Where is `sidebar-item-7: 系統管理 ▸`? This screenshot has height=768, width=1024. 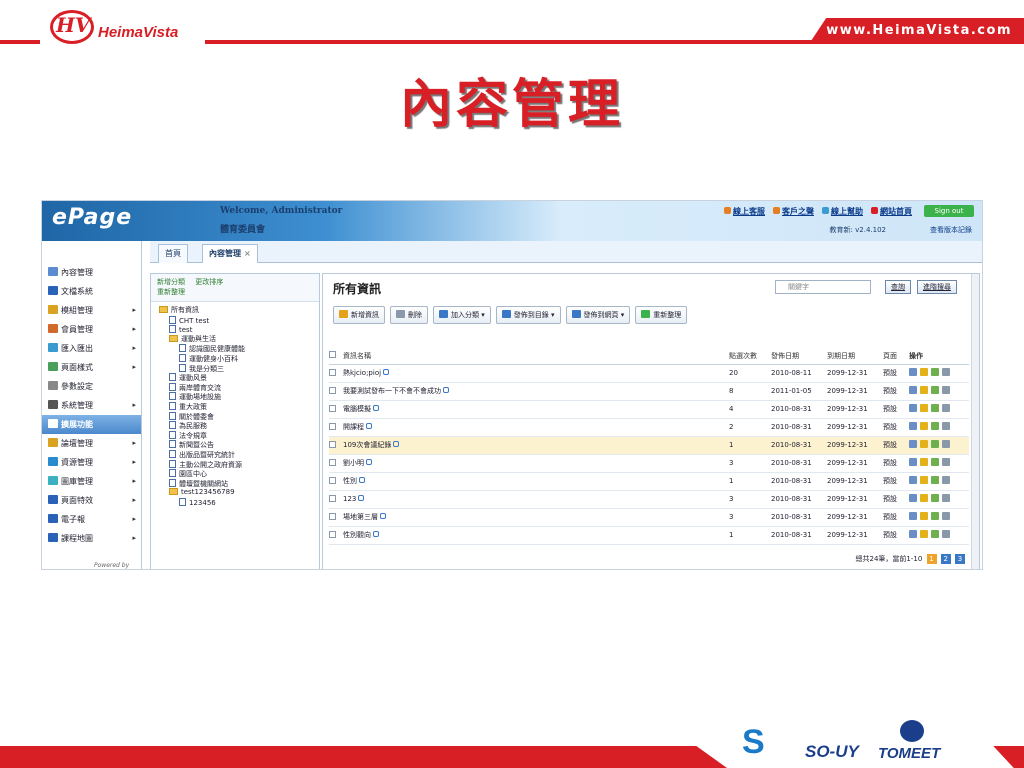
sidebar-item-7: 系統管理 ▸ is located at coordinates (91, 405).